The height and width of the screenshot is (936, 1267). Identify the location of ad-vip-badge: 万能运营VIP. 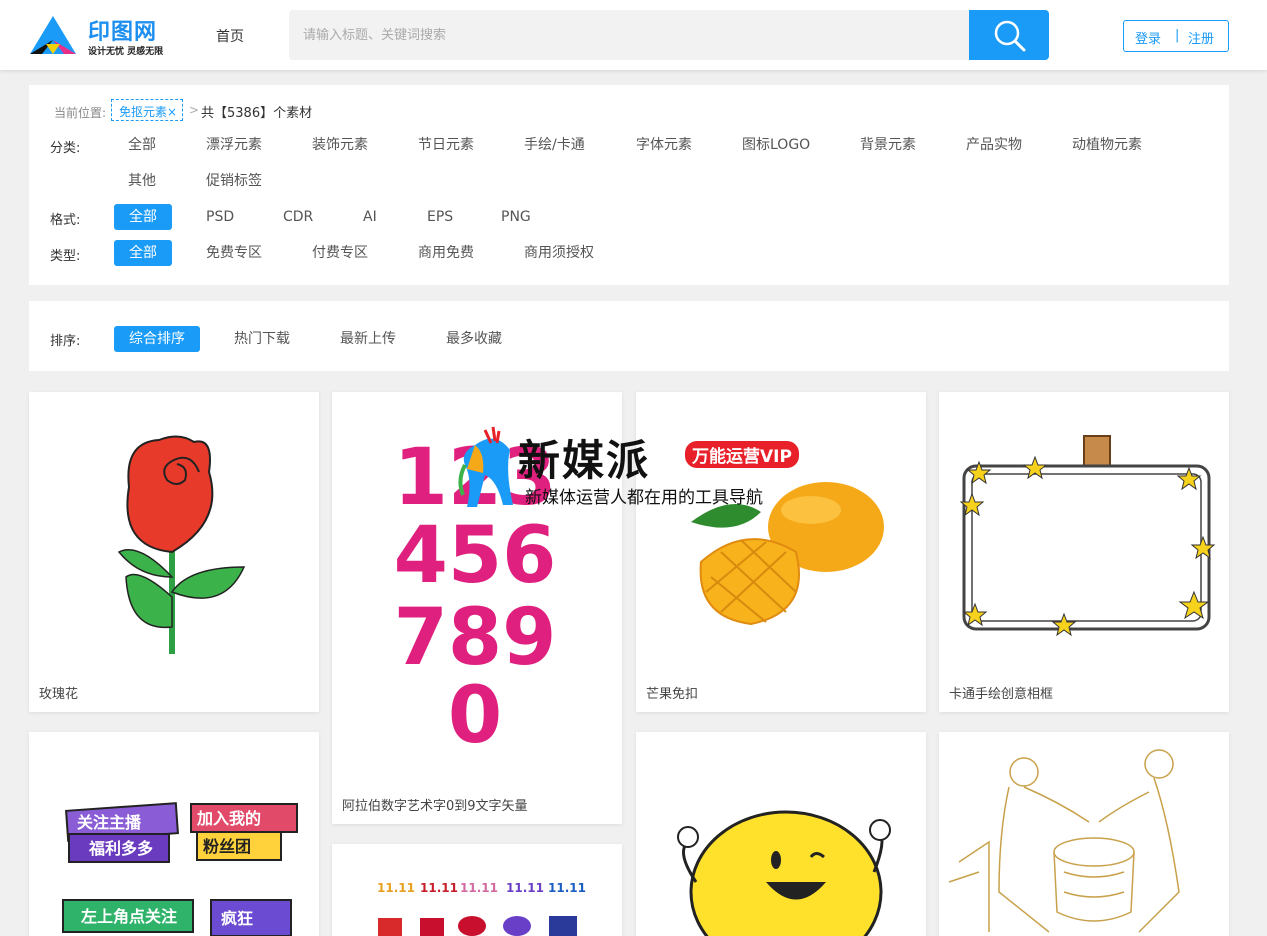
(742, 454).